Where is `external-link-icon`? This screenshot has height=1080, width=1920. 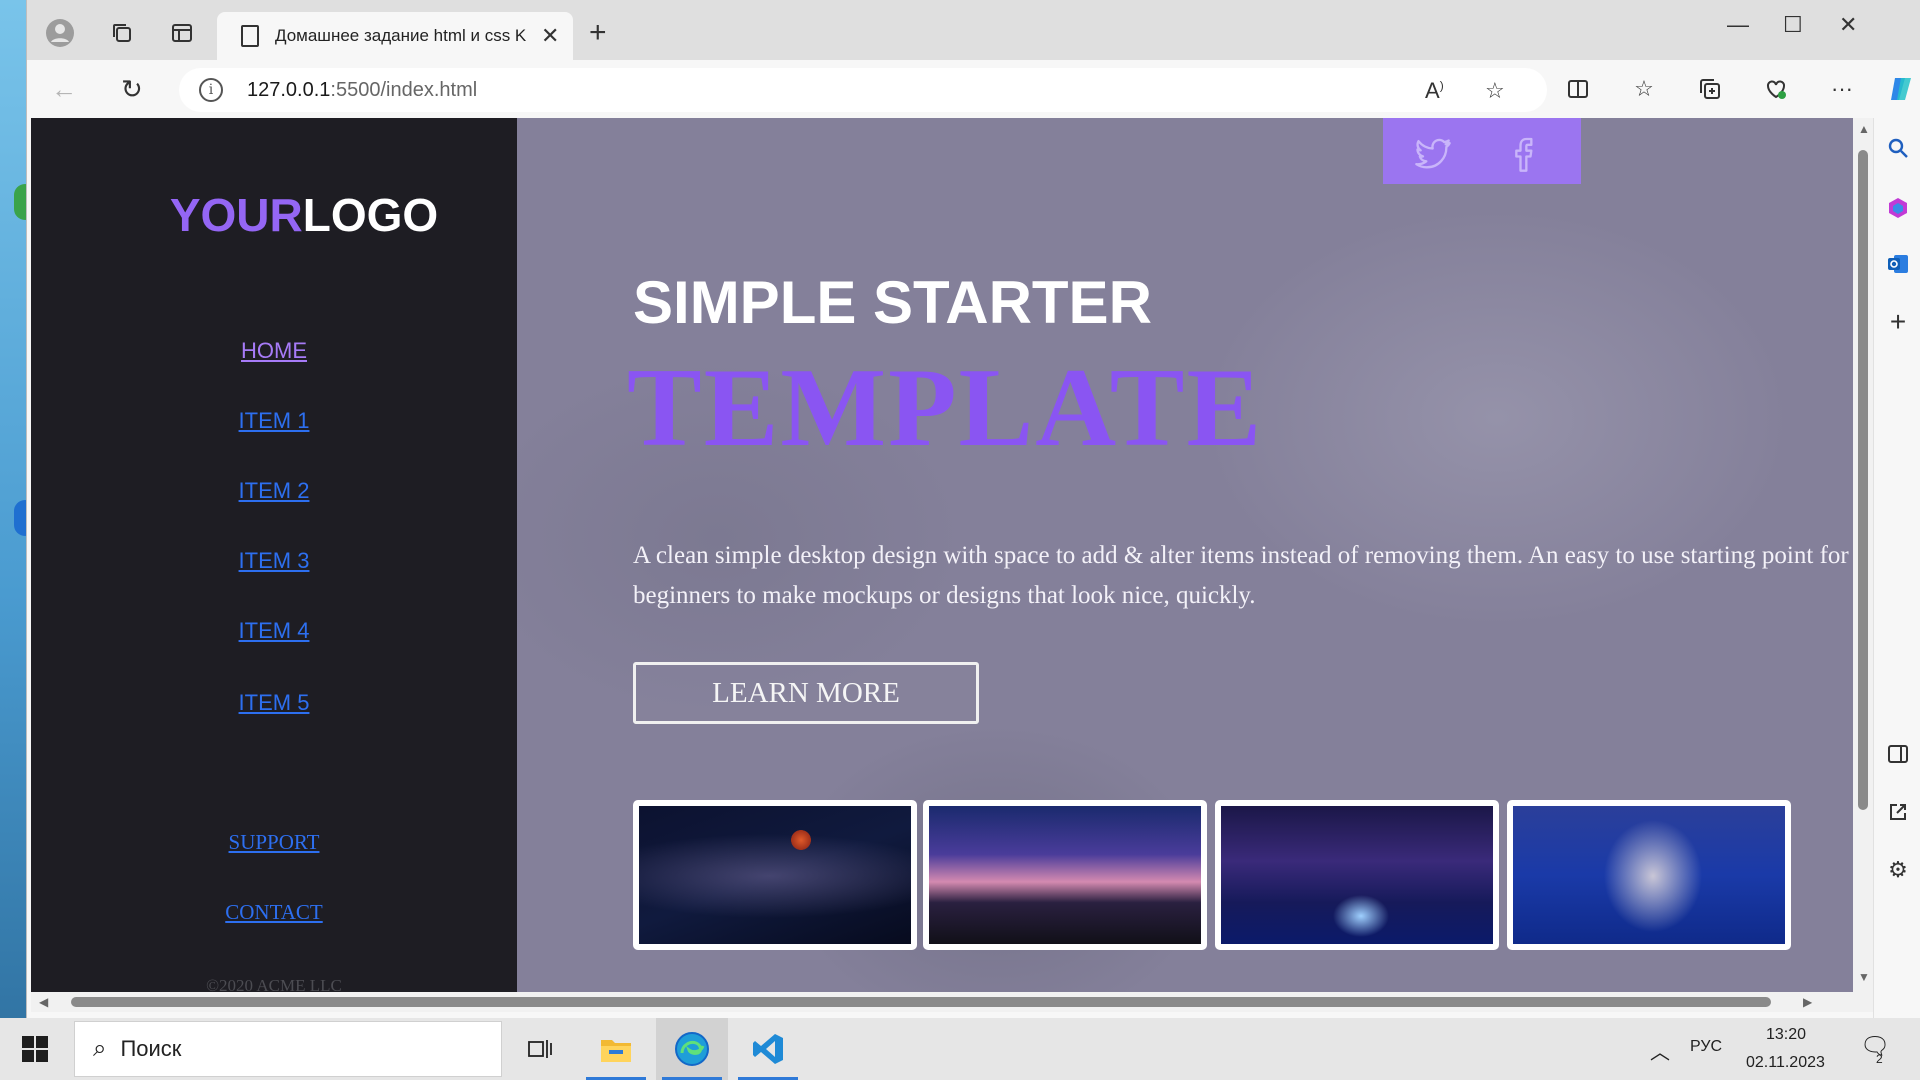
external-link-icon is located at coordinates (1898, 812).